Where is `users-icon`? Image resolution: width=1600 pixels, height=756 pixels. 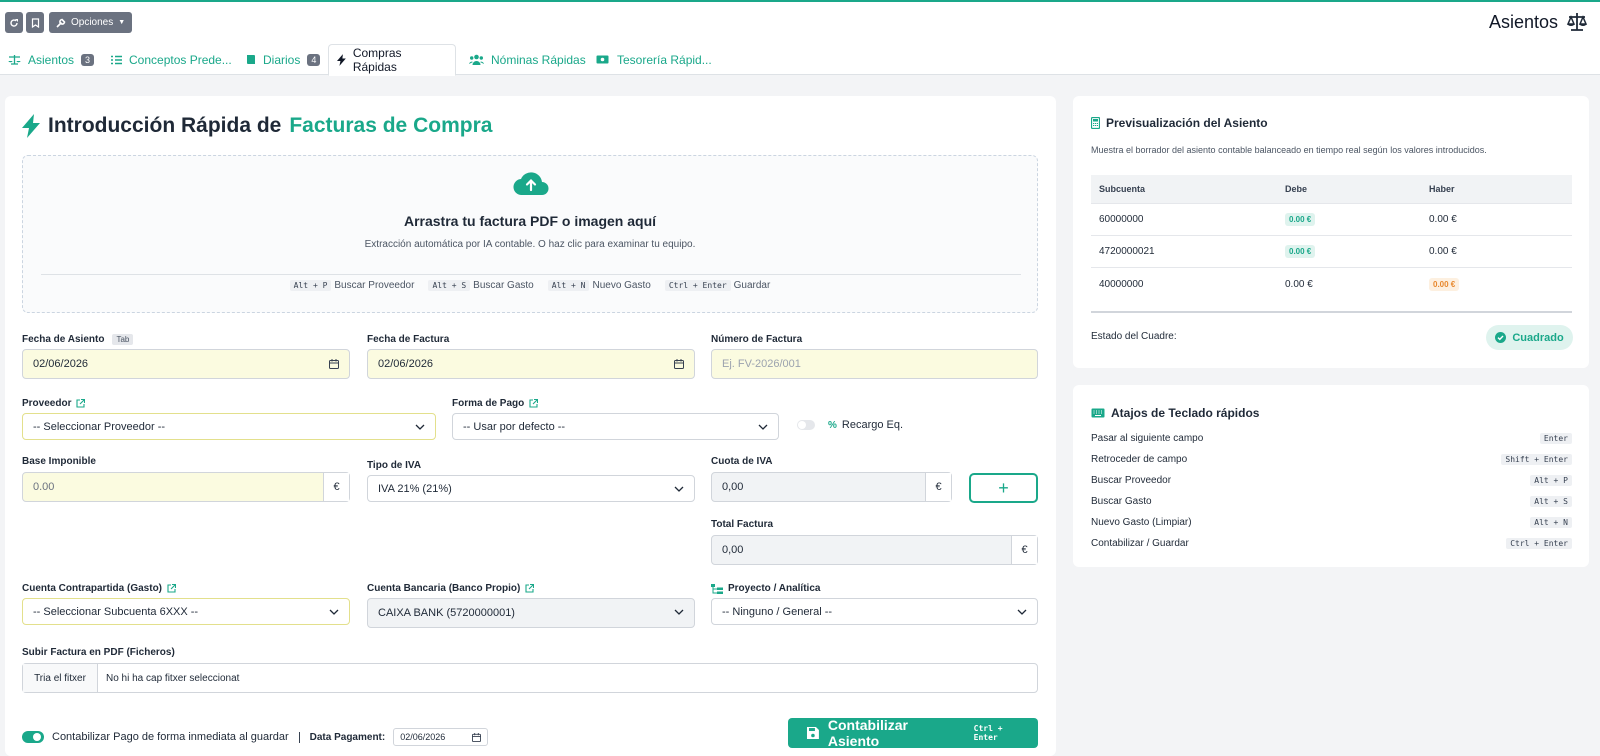
users-icon is located at coordinates (476, 59).